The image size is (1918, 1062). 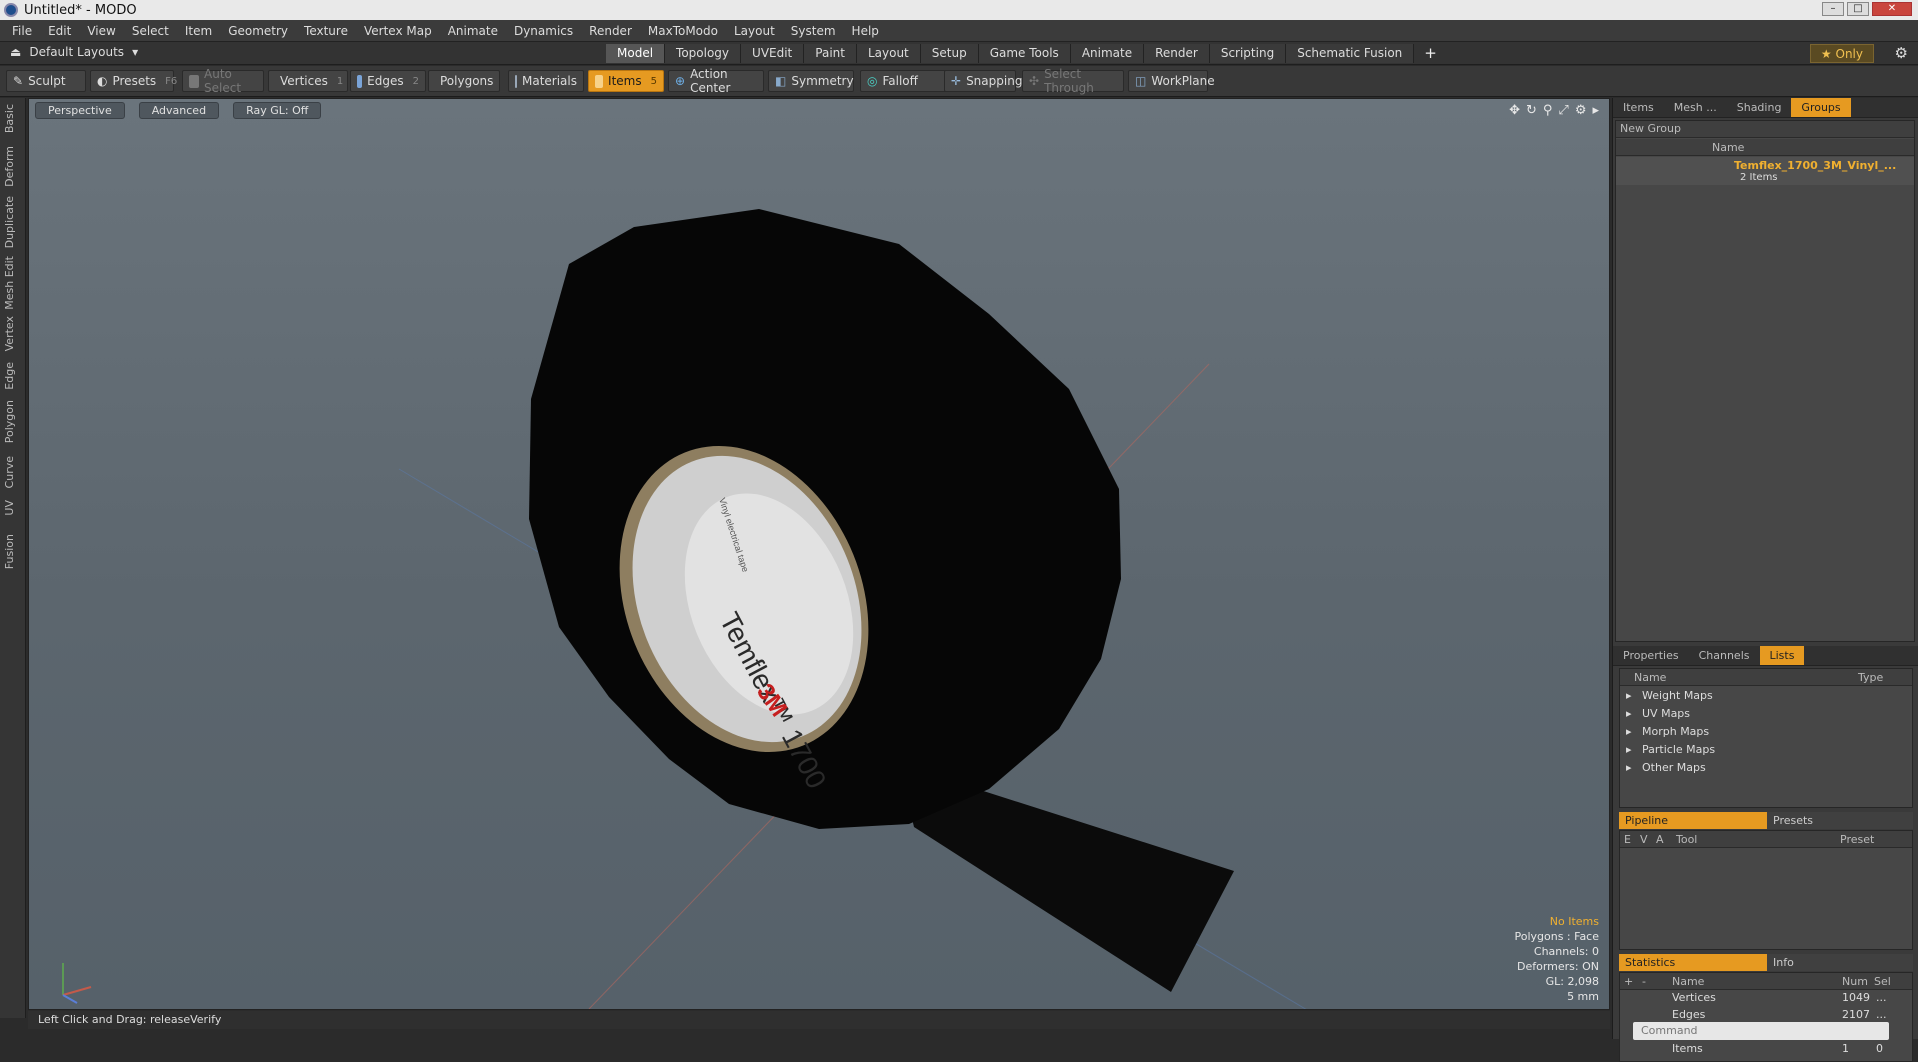 What do you see at coordinates (811, 81) in the screenshot?
I see `symmetry-button: ◧ Symmetry` at bounding box center [811, 81].